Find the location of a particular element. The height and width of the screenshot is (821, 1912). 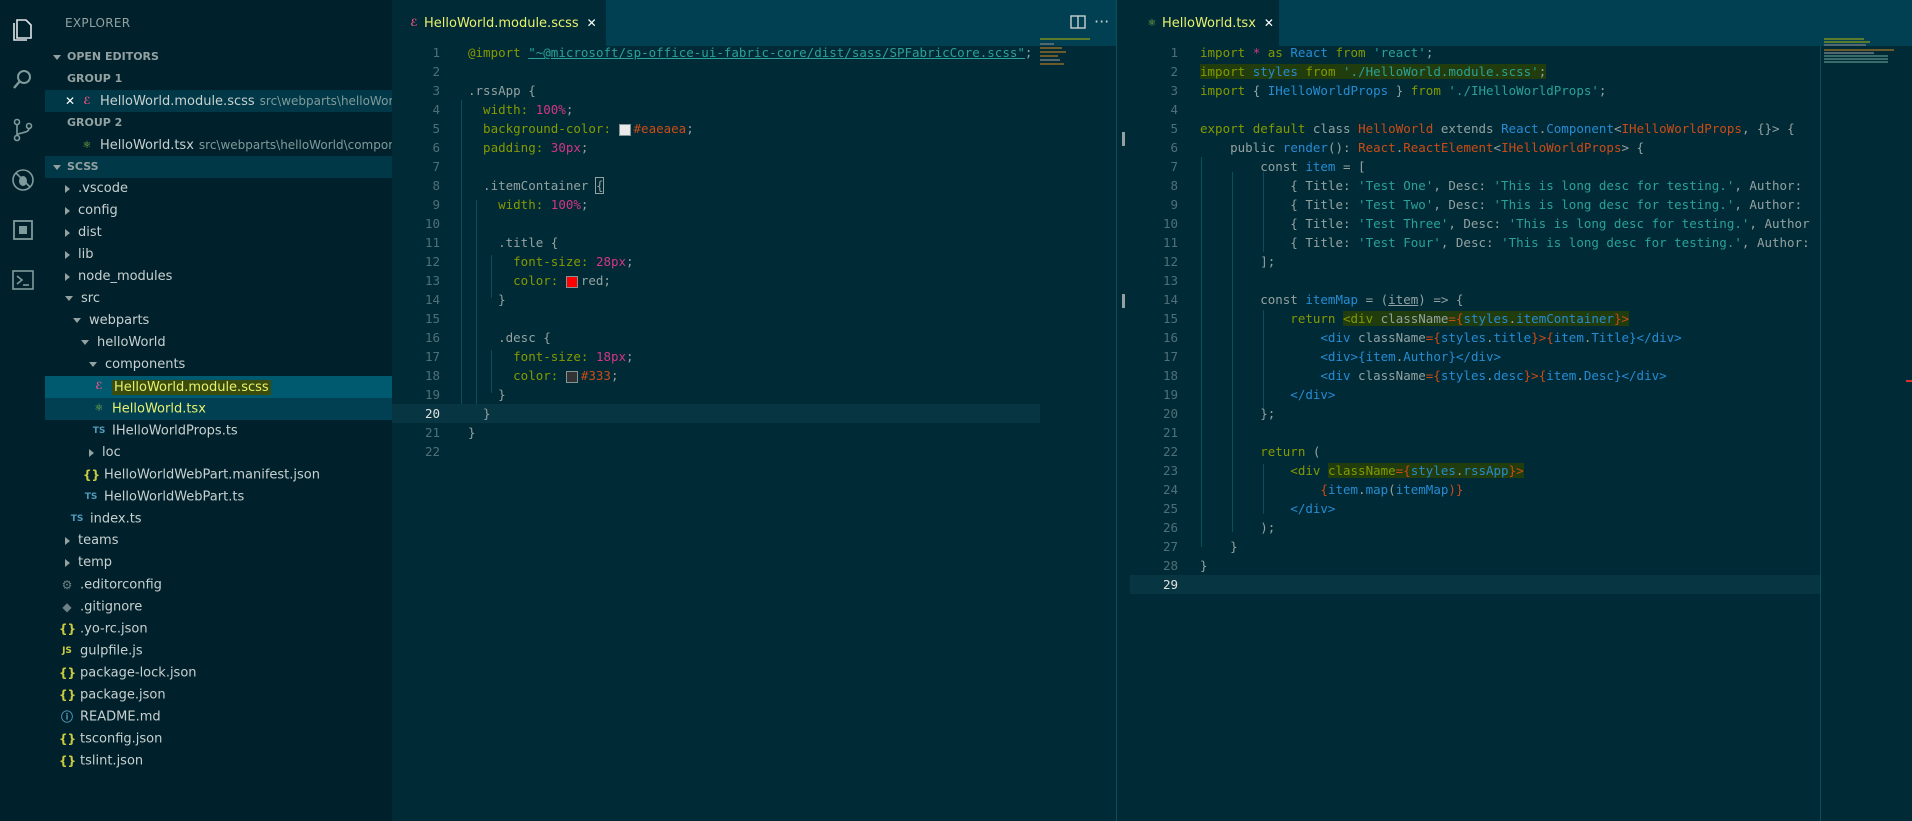

tree-file-yo-rc: {} .yo-rc.json is located at coordinates (218, 629).